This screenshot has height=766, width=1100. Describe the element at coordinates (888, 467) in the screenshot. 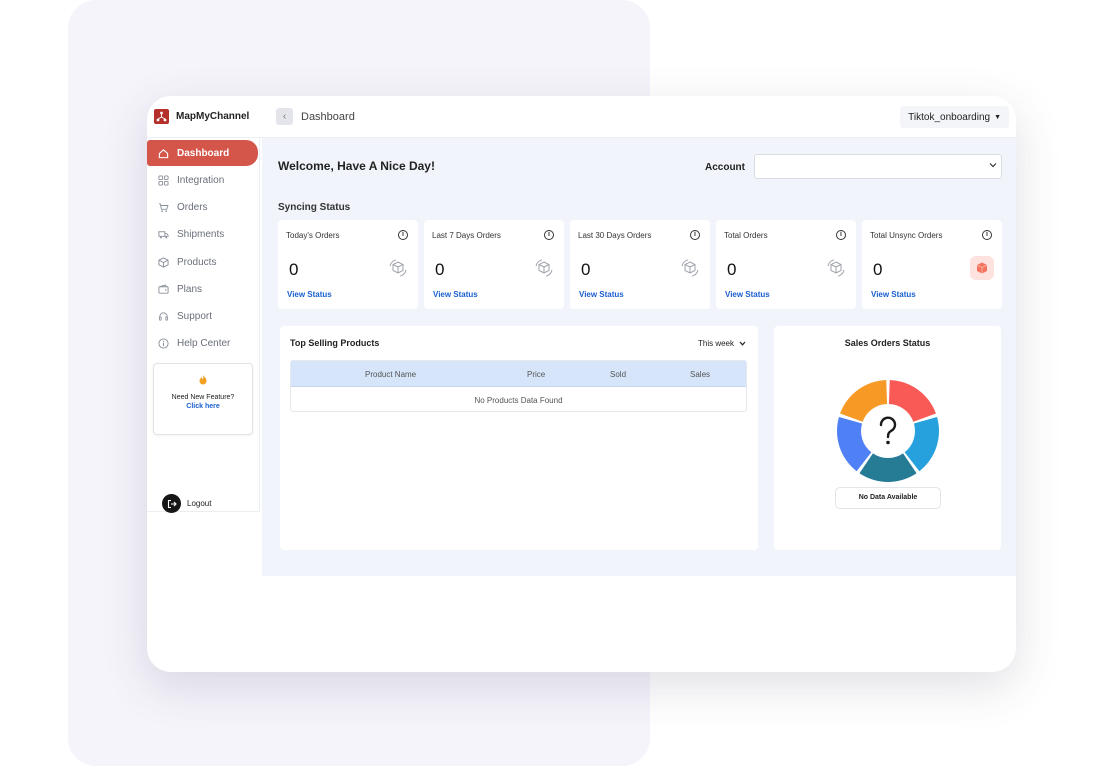

I see `donut-segment` at that location.